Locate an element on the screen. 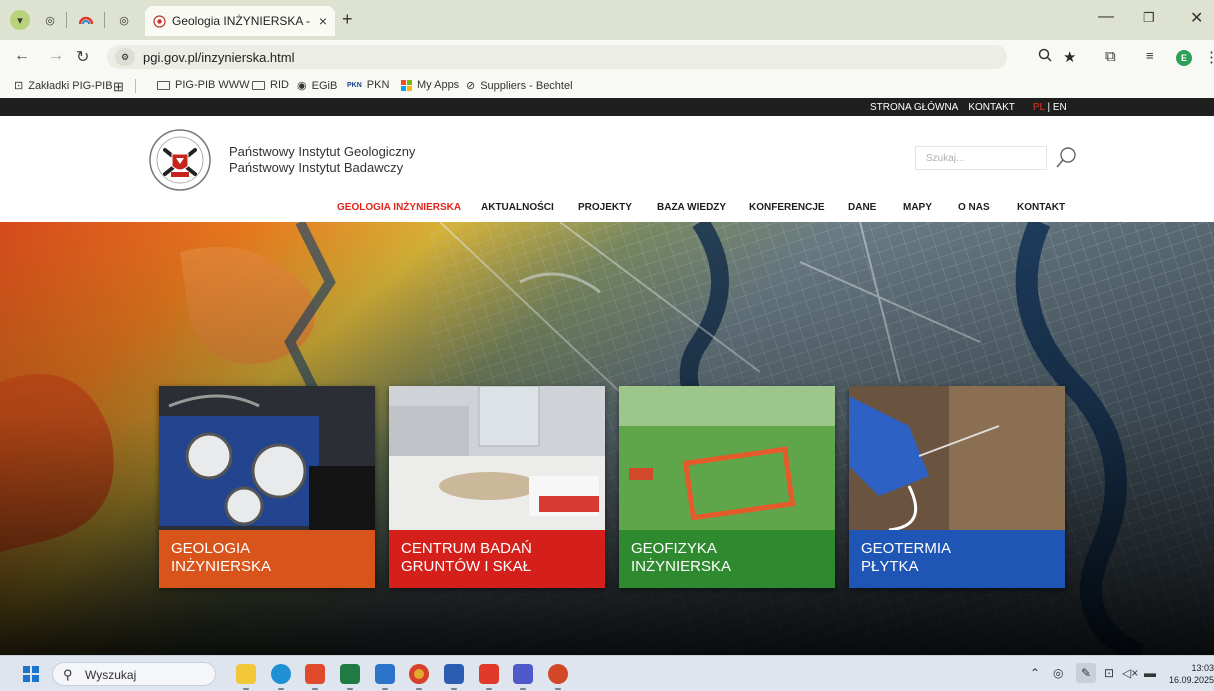  volume-icon: ◁× is located at coordinates (1130, 673).